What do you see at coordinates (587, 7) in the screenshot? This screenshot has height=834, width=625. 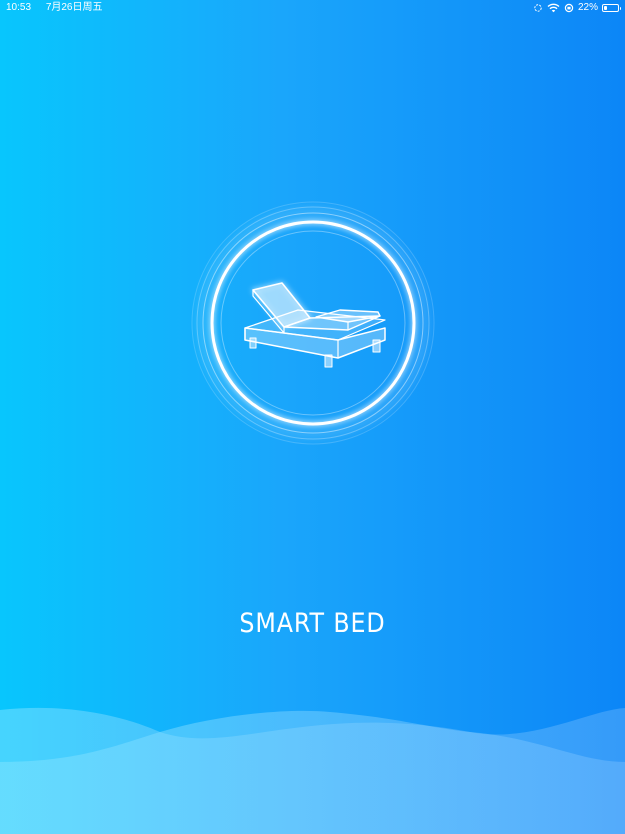 I see `battery-percent: 22%` at bounding box center [587, 7].